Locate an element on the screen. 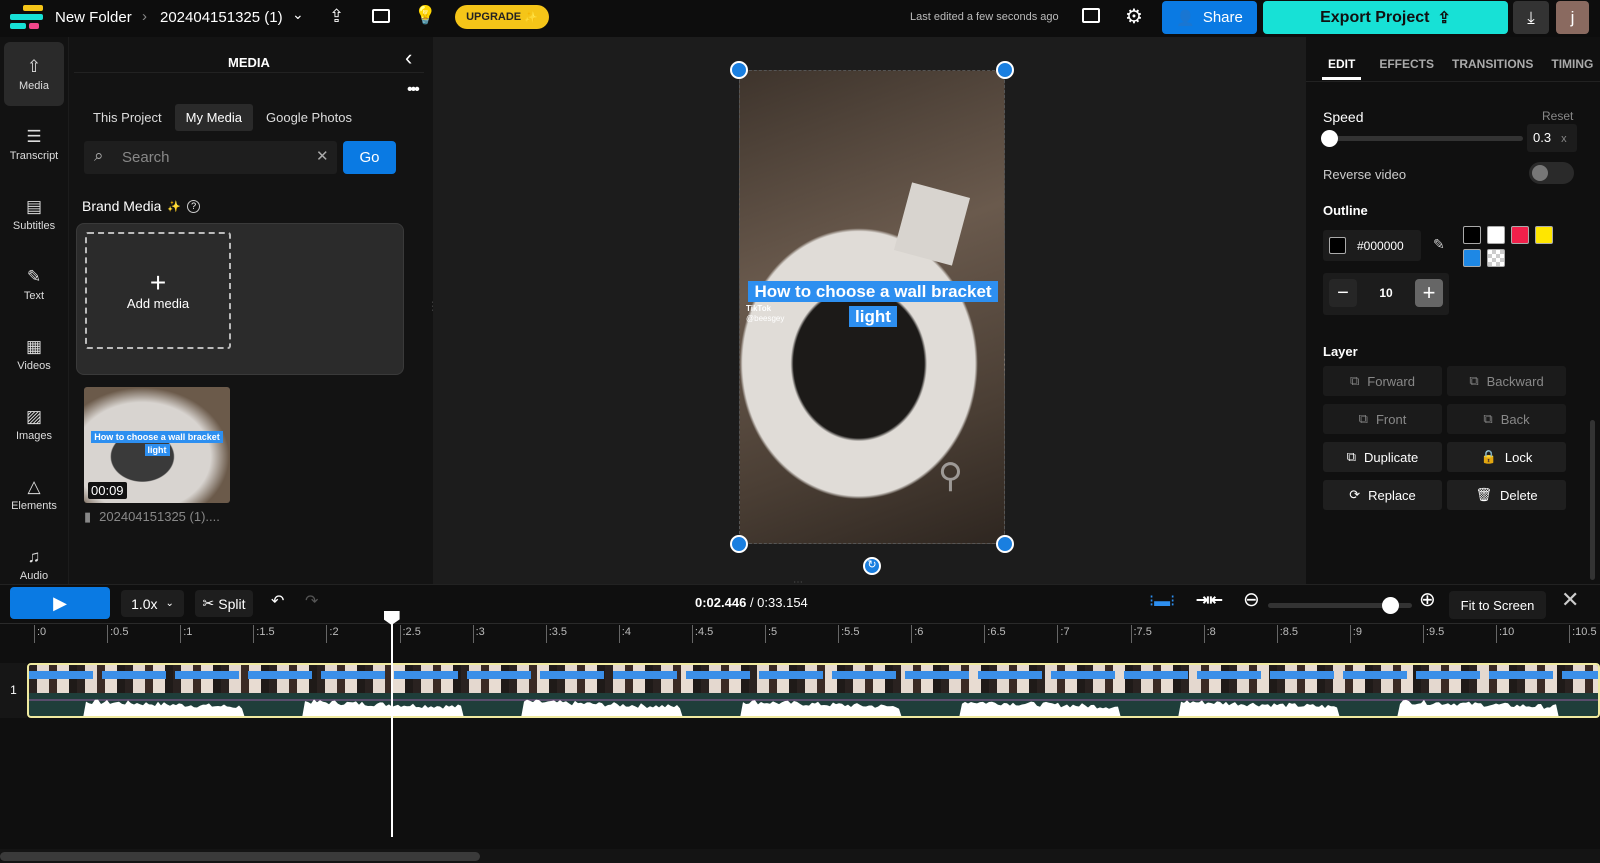  gear-icon: ⚙ is located at coordinates (1134, 16).